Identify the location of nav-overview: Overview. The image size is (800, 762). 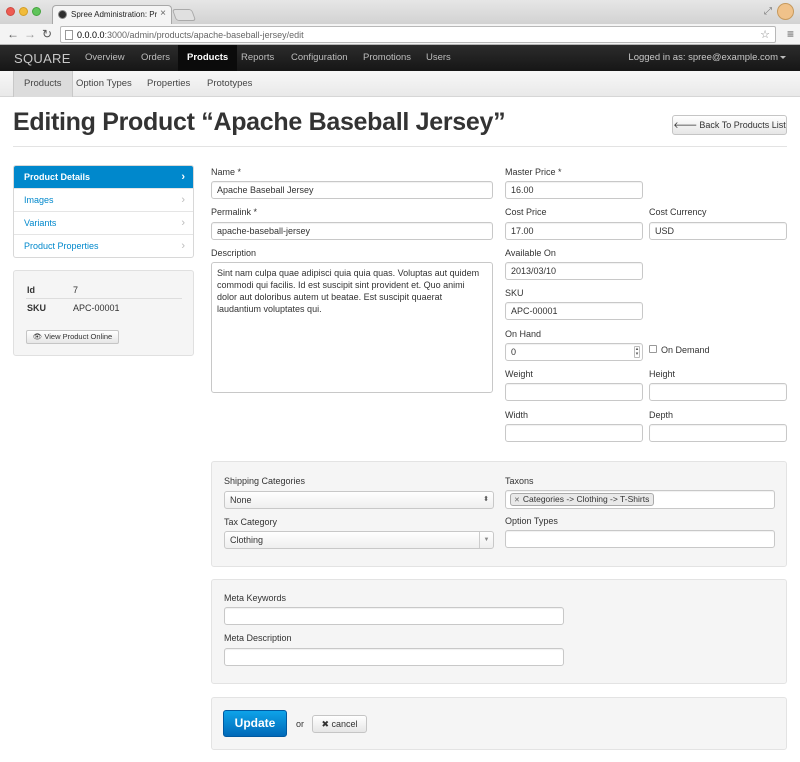
(105, 58).